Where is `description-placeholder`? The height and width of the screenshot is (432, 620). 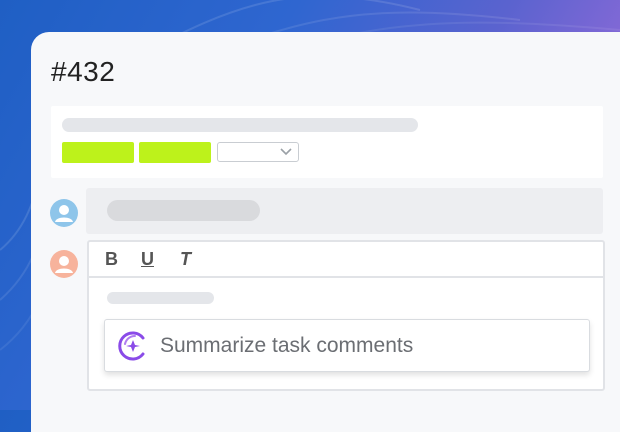 description-placeholder is located at coordinates (240, 125).